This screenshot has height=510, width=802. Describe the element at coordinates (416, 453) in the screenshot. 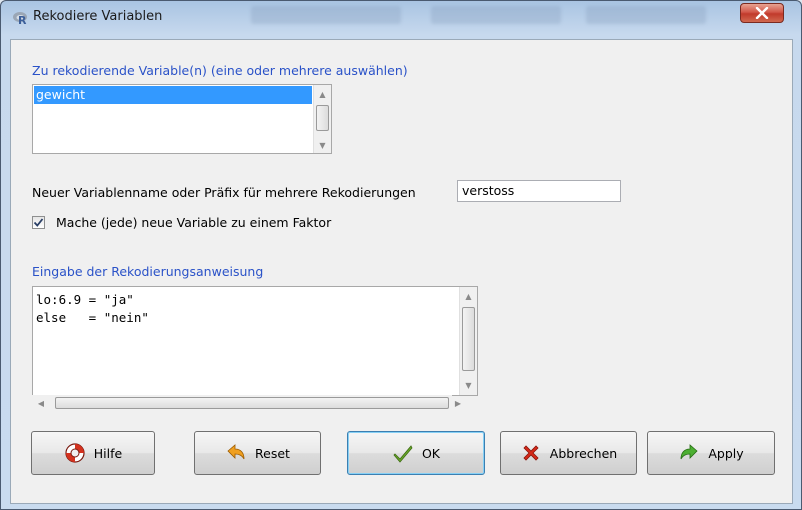

I see `ok-button: OK` at that location.